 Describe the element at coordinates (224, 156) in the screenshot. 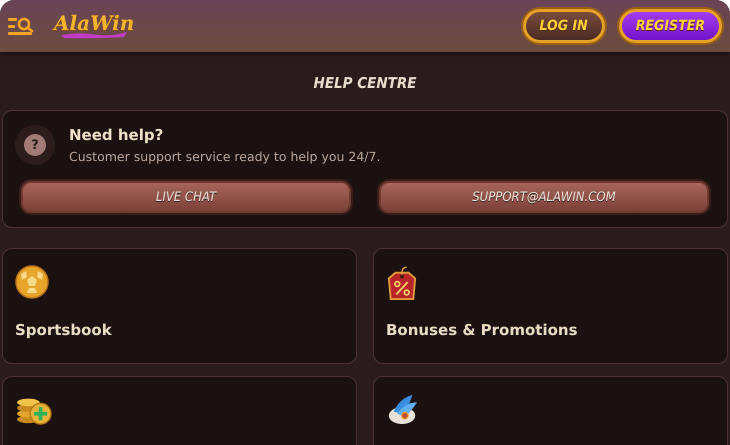

I see `help-description: Customer support service ready to help you 24/7.` at that location.